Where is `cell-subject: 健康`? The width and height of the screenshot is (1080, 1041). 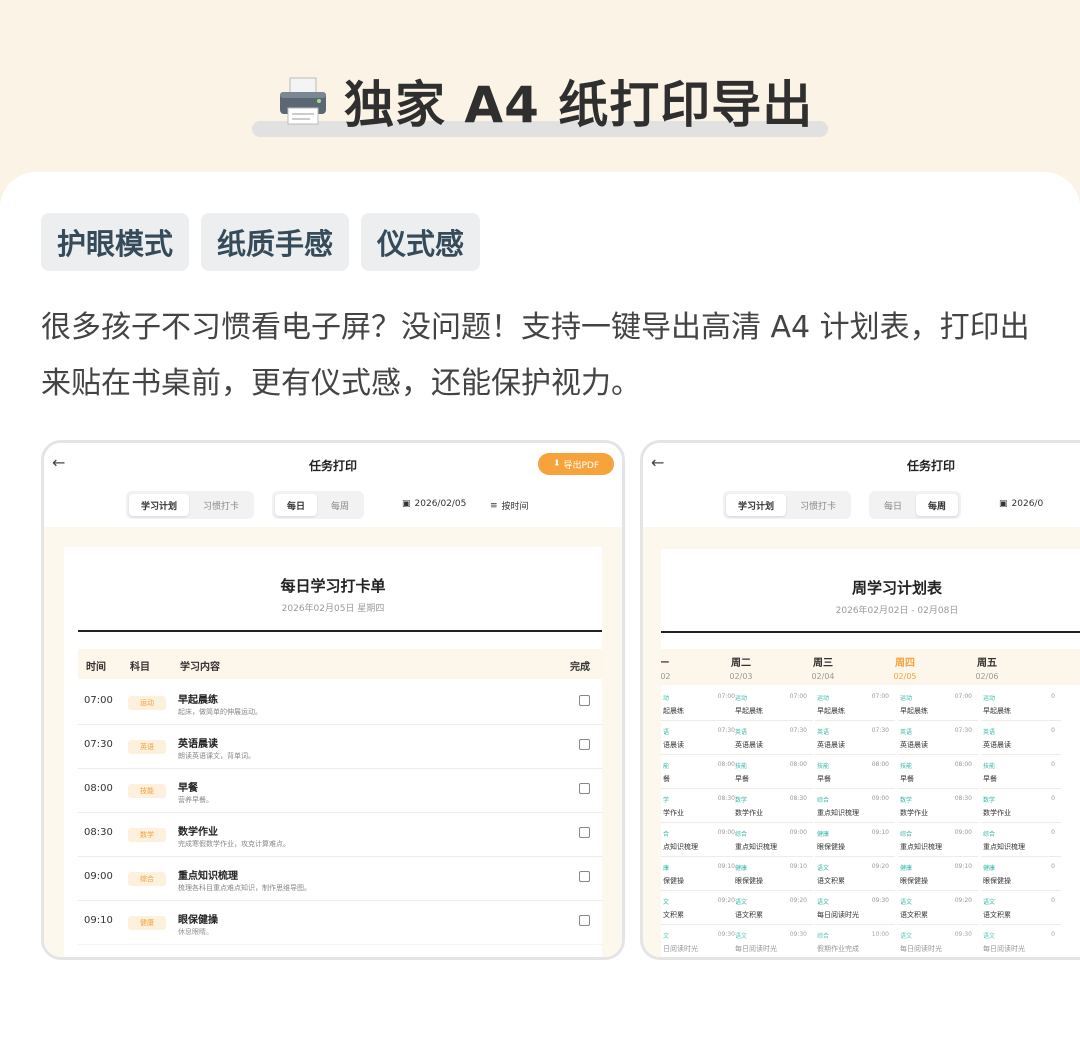
cell-subject: 健康 is located at coordinates (741, 868).